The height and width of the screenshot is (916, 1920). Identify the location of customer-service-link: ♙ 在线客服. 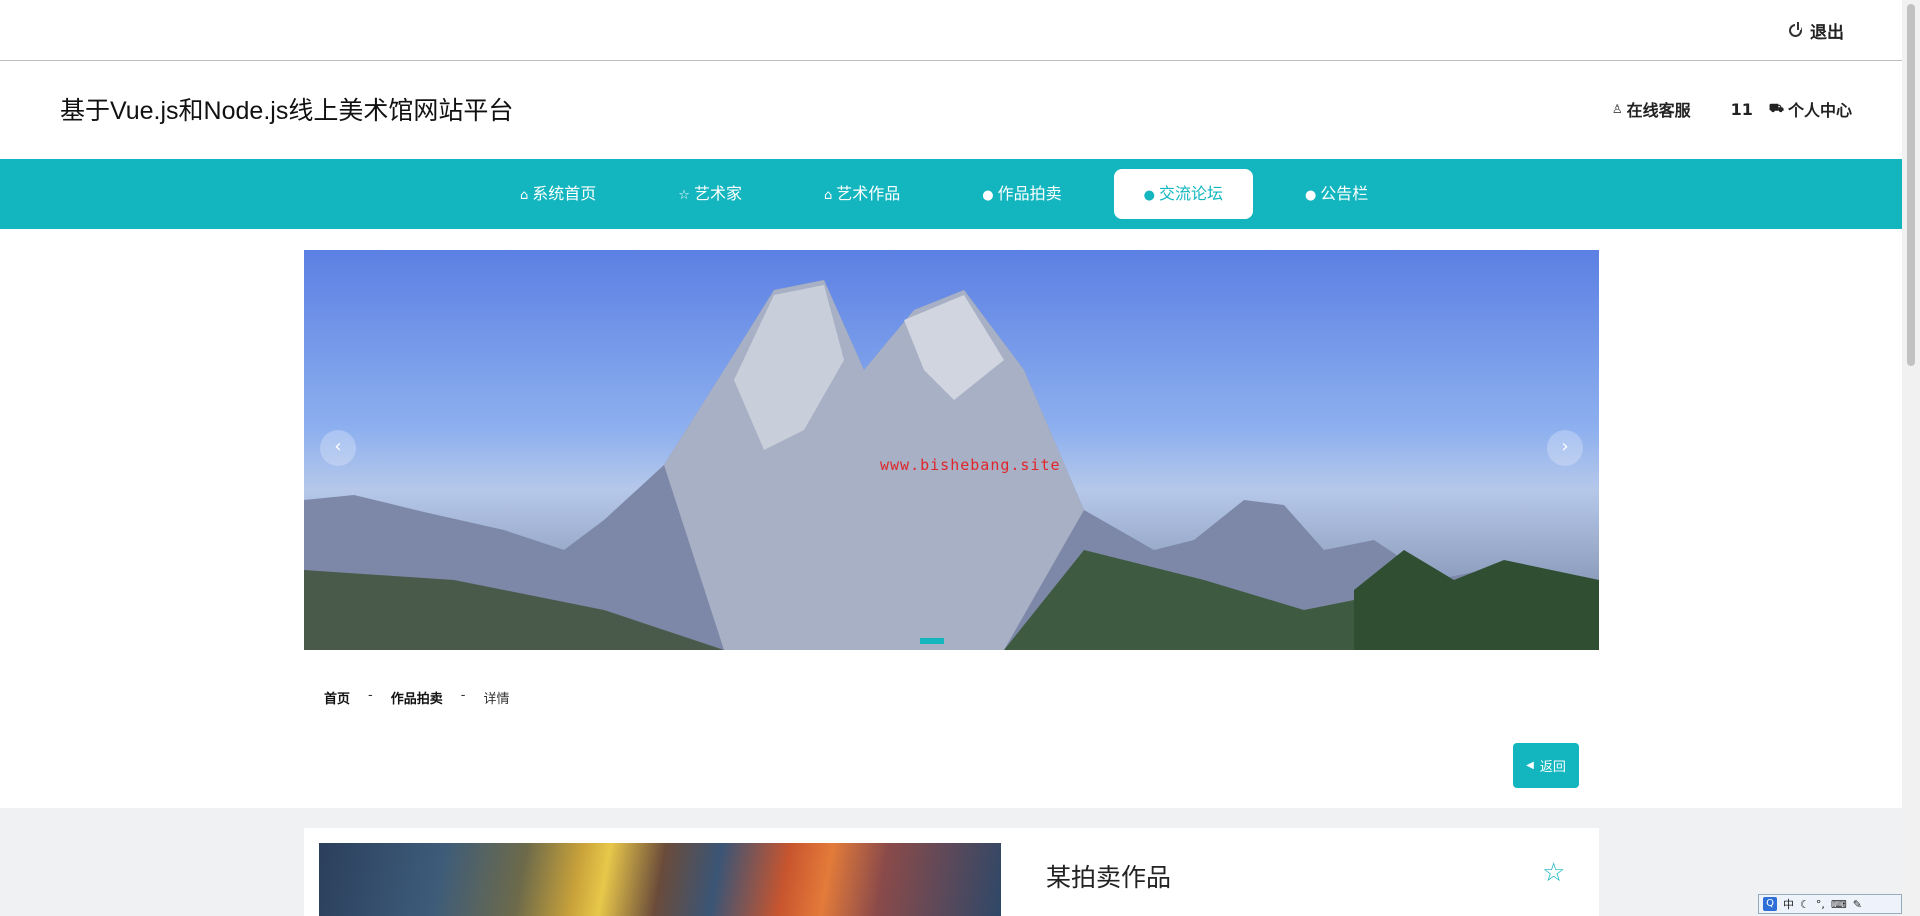
(1651, 109).